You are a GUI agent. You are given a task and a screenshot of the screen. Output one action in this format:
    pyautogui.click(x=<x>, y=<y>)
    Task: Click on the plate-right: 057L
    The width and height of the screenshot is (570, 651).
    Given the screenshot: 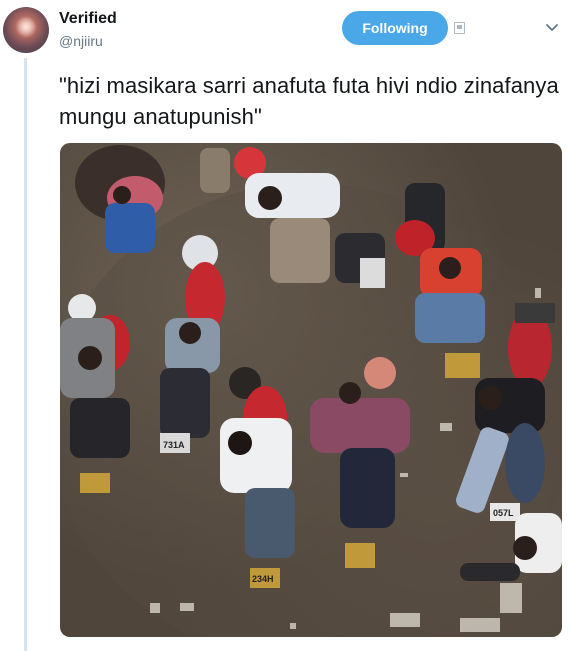 What is the action you would take?
    pyautogui.click(x=503, y=513)
    